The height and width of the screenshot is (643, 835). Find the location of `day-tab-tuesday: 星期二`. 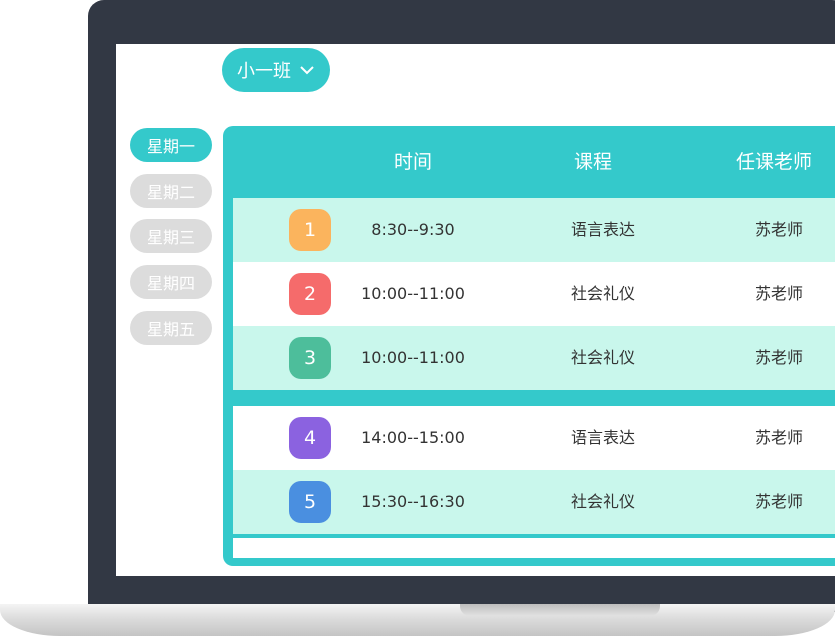

day-tab-tuesday: 星期二 is located at coordinates (171, 191).